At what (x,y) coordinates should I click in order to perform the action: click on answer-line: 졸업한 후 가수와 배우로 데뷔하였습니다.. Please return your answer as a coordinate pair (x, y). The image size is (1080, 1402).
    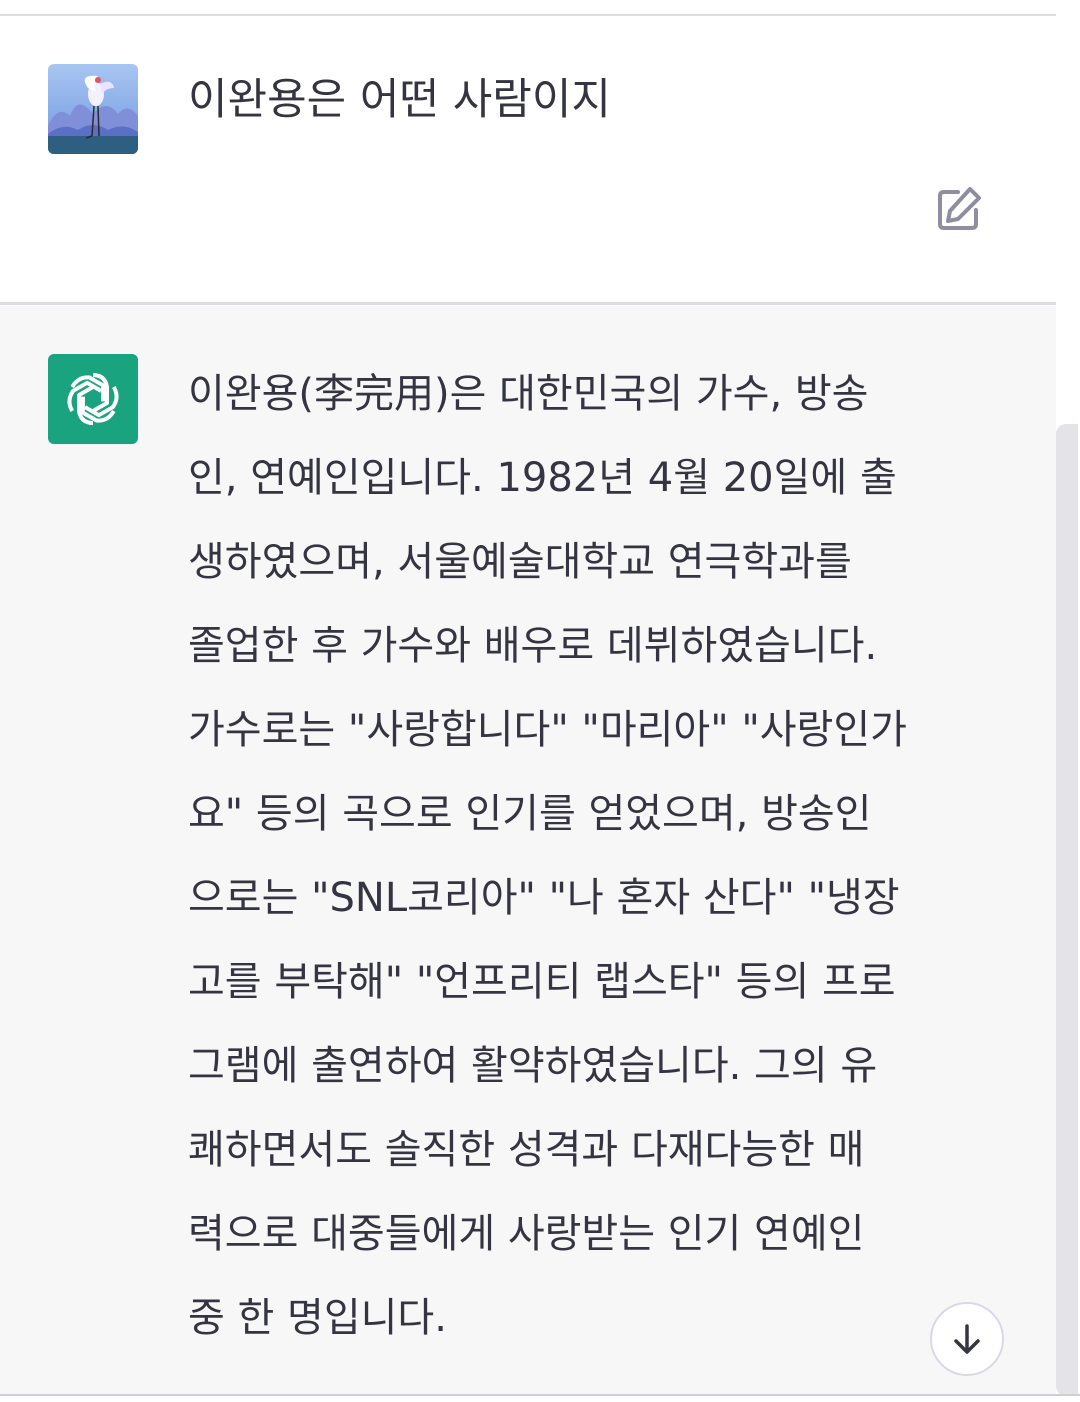
    Looking at the image, I should click on (533, 646).